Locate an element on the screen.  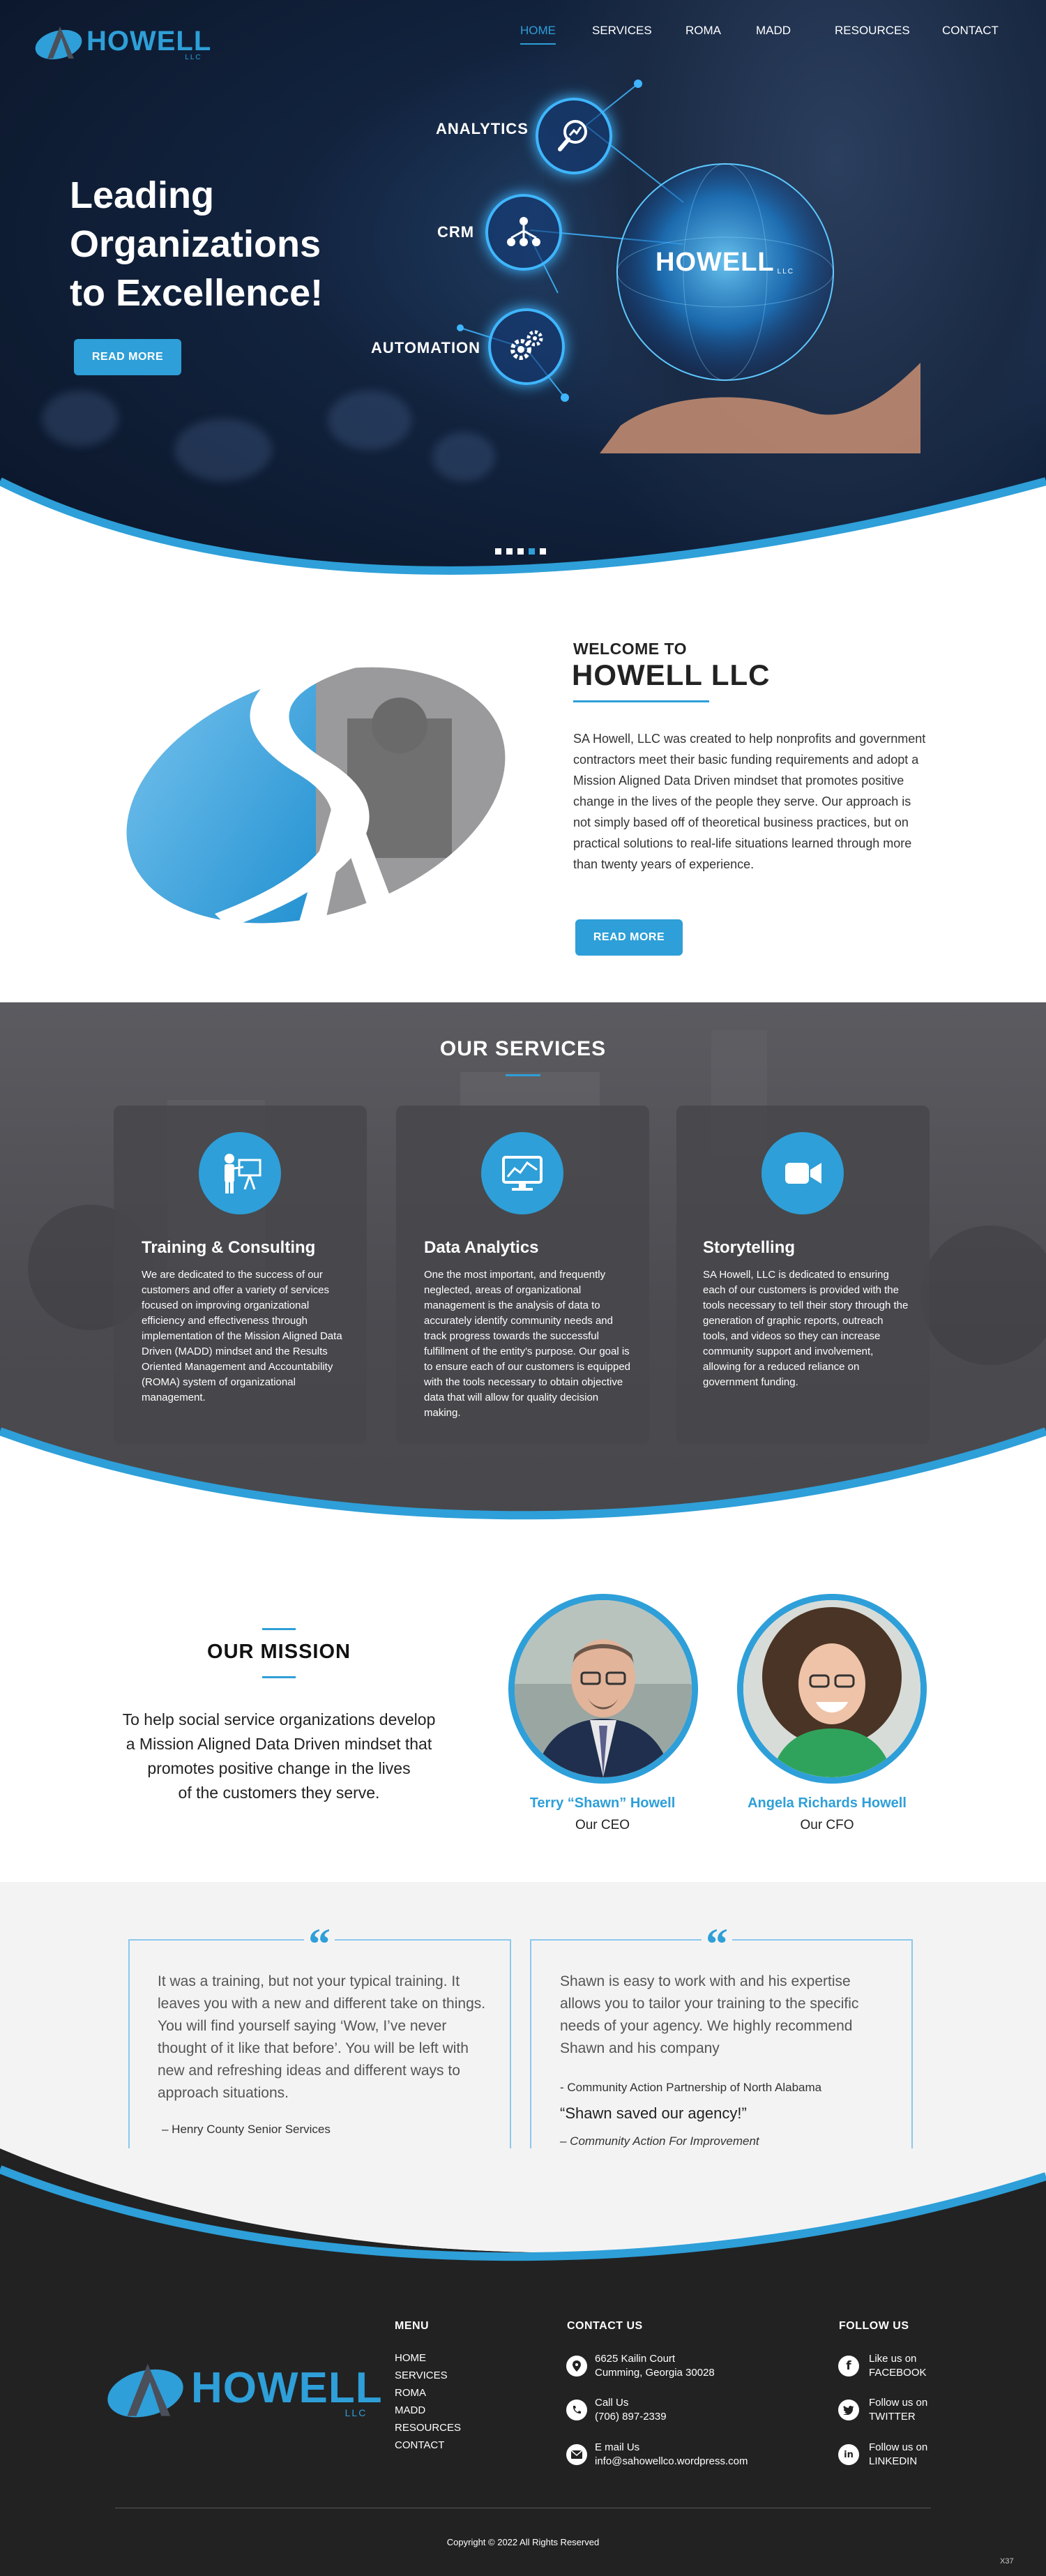
welcome-title: HOWELL LLC is located at coordinates (671, 674).